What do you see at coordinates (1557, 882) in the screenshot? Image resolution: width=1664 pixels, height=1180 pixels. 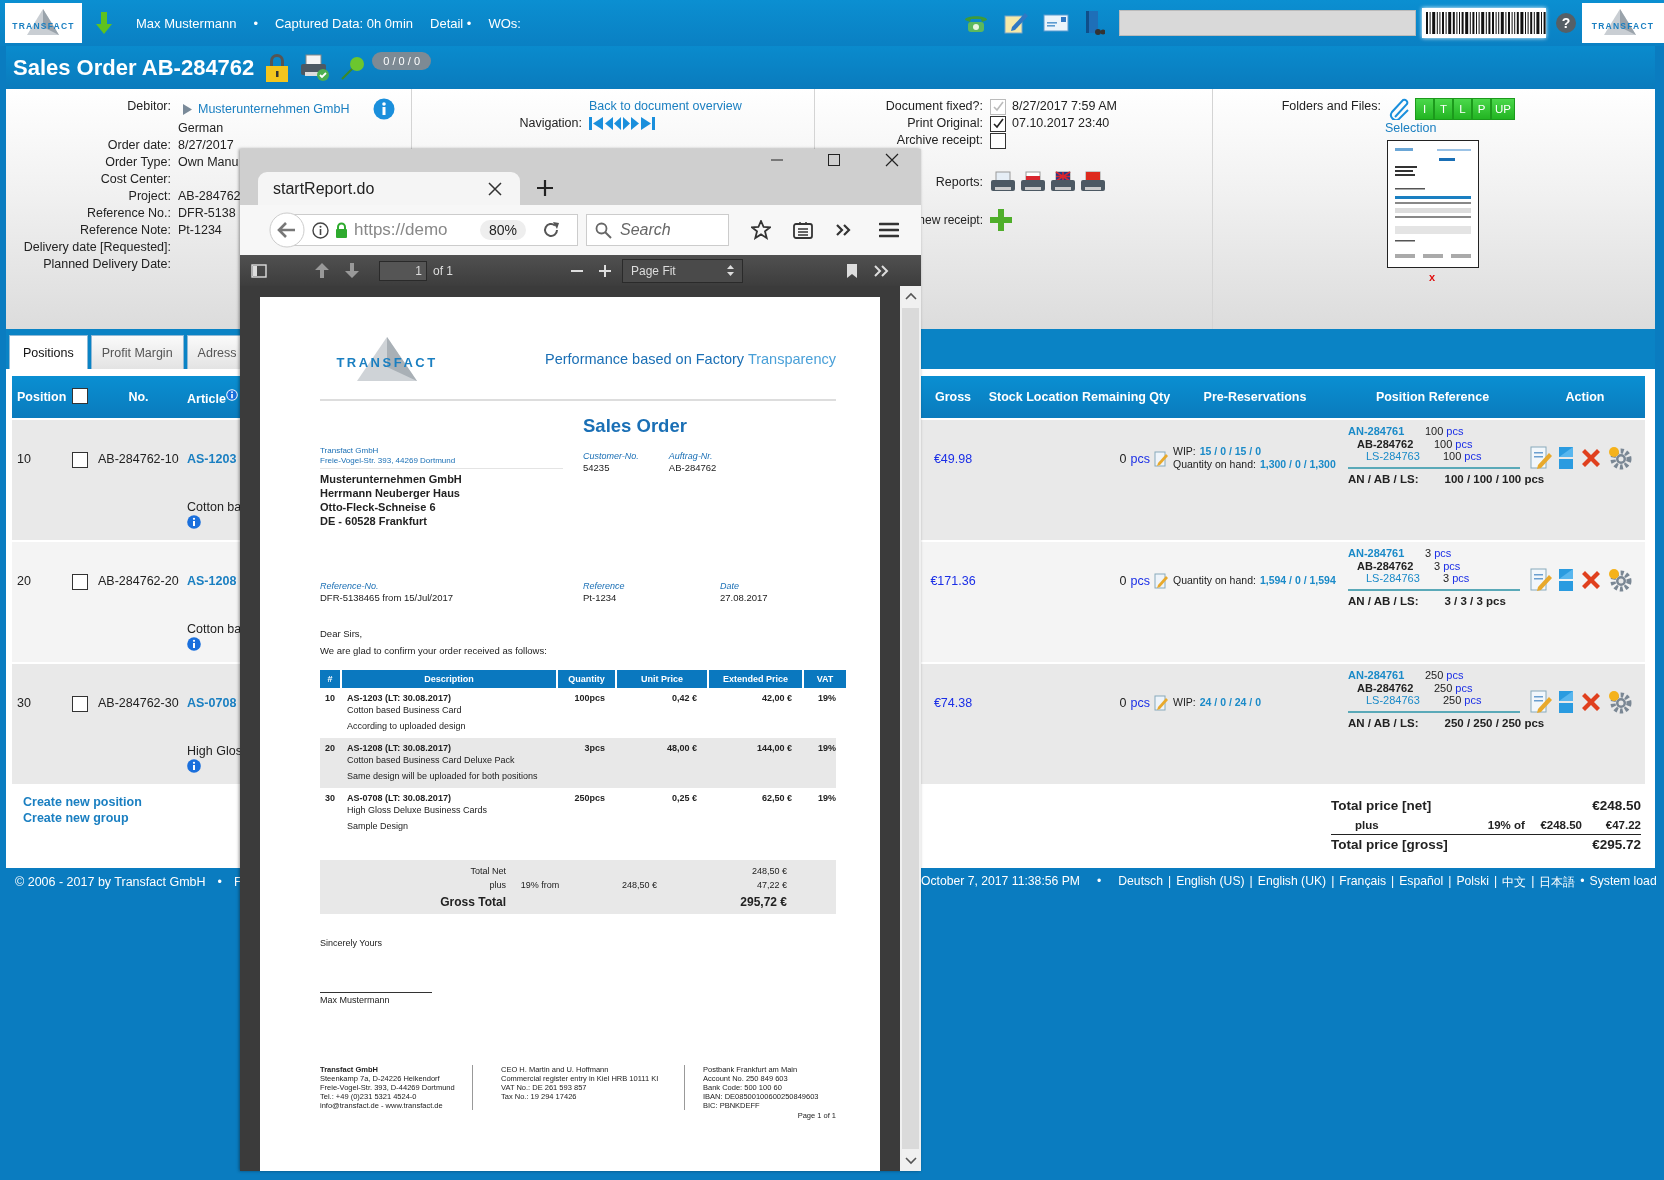 I see `language-link: 日本語` at bounding box center [1557, 882].